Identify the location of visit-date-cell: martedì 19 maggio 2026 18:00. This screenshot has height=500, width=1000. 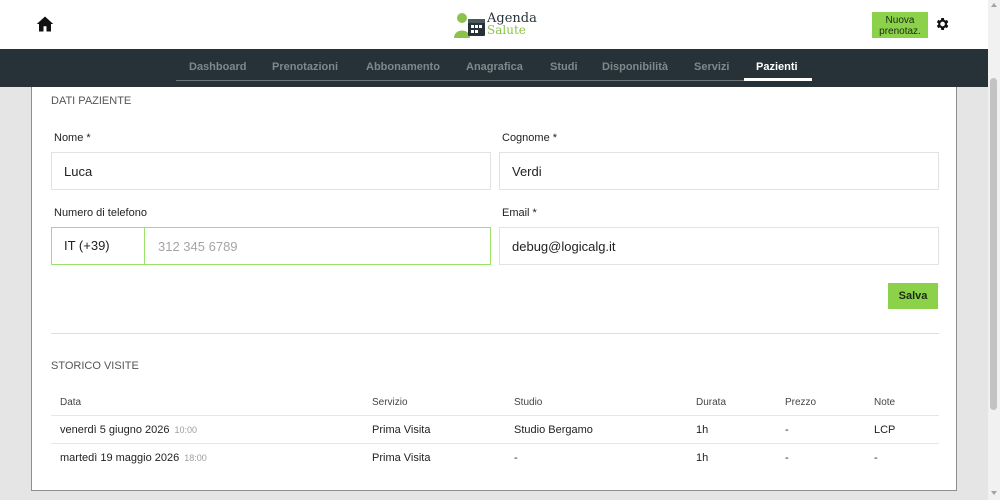
(133, 458).